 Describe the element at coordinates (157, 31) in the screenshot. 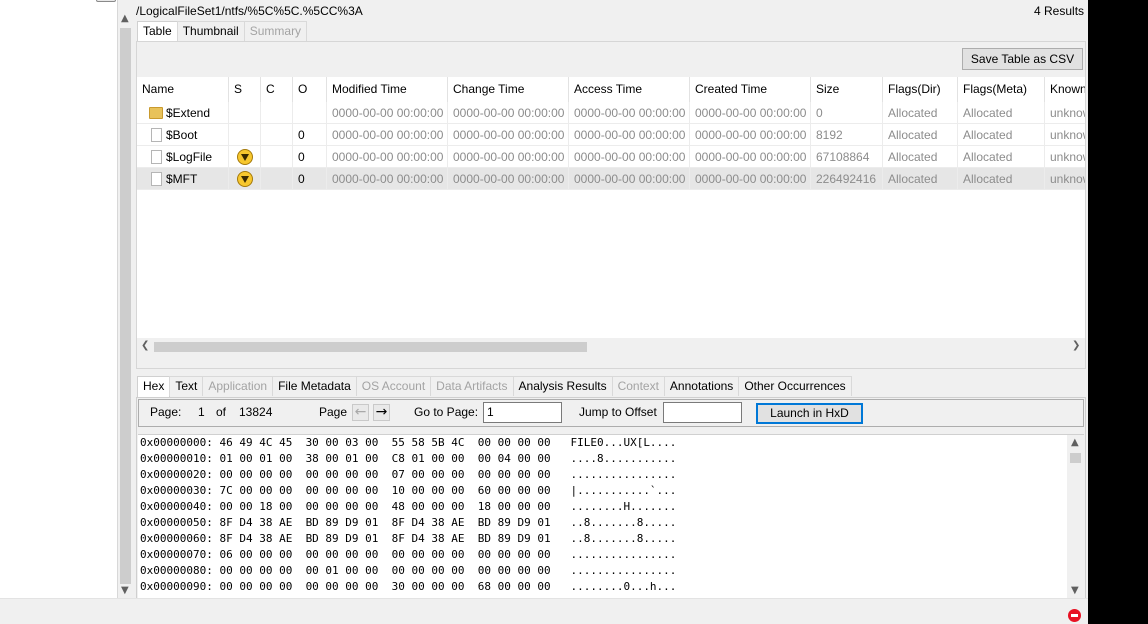

I see `tab-table: Table` at that location.